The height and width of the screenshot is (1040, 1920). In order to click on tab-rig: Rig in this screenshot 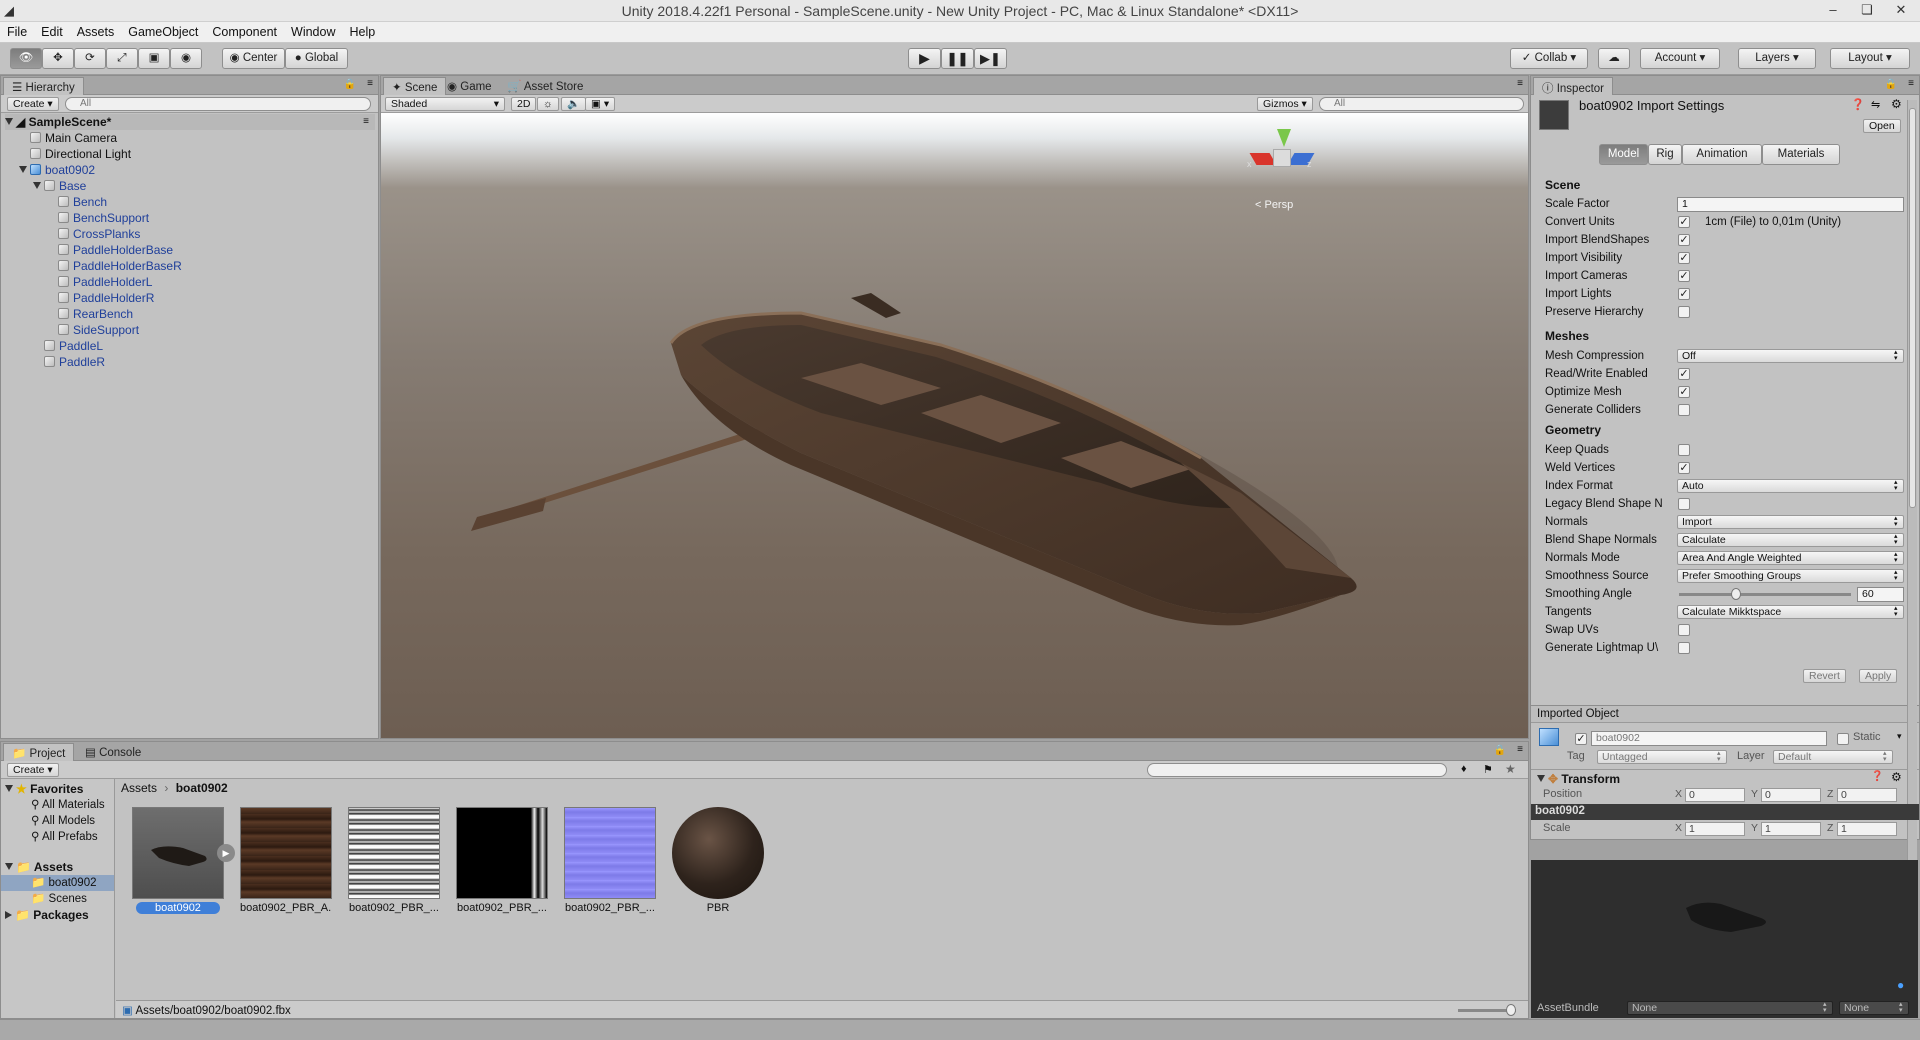, I will do `click(1665, 154)`.